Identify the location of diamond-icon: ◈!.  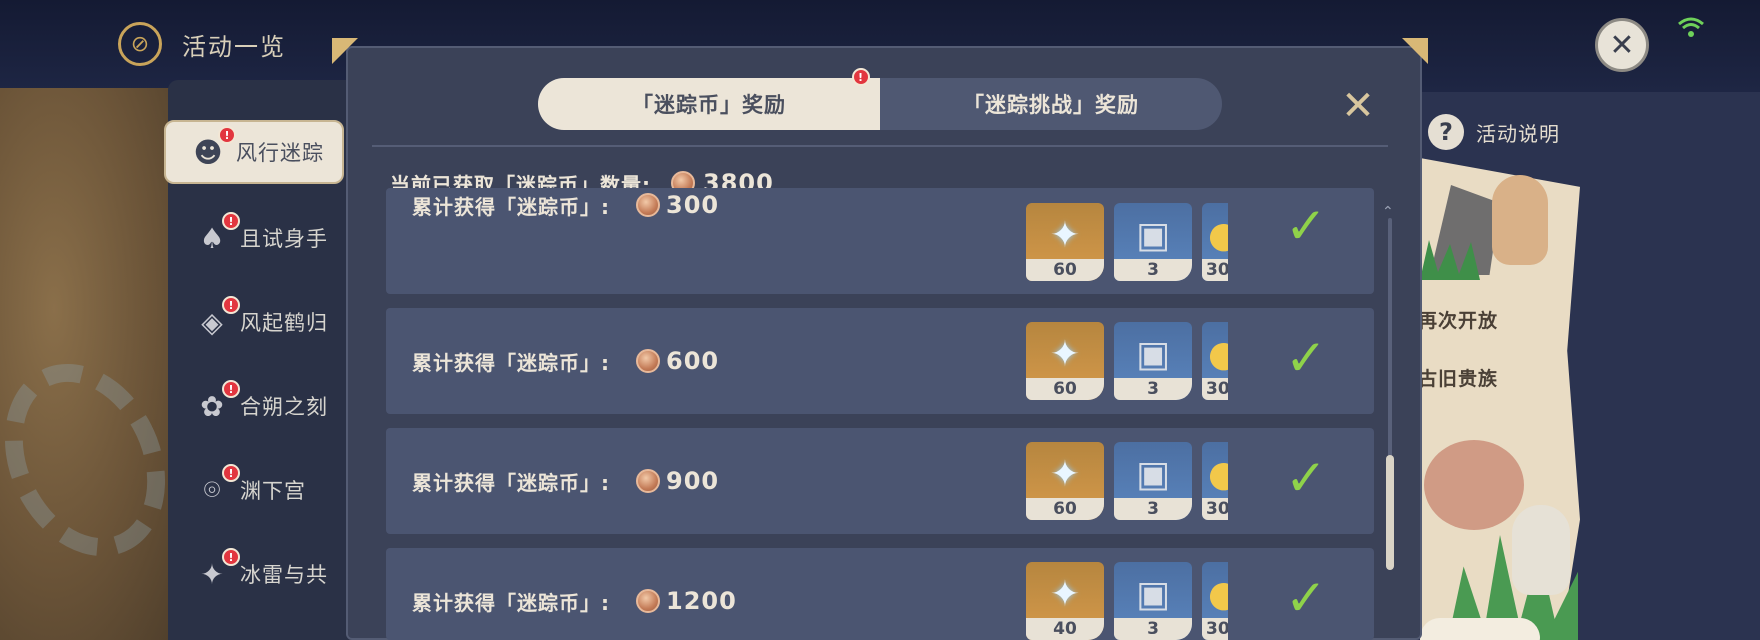
(215, 320).